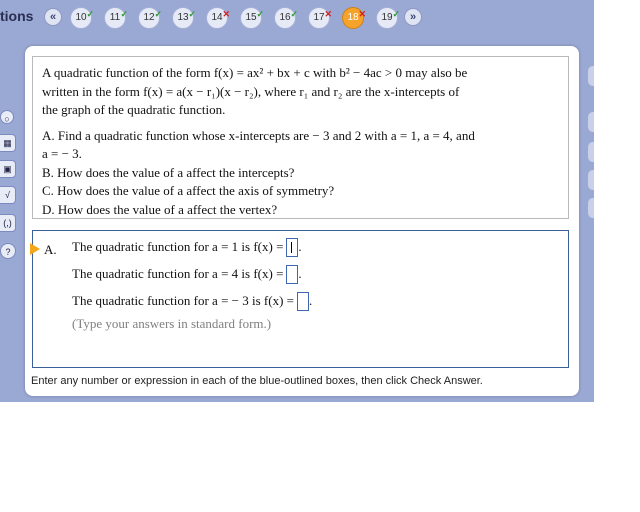  Describe the element at coordinates (134, 109) in the screenshot. I see `question-intro-line: the graph of the quadratic function.` at that location.